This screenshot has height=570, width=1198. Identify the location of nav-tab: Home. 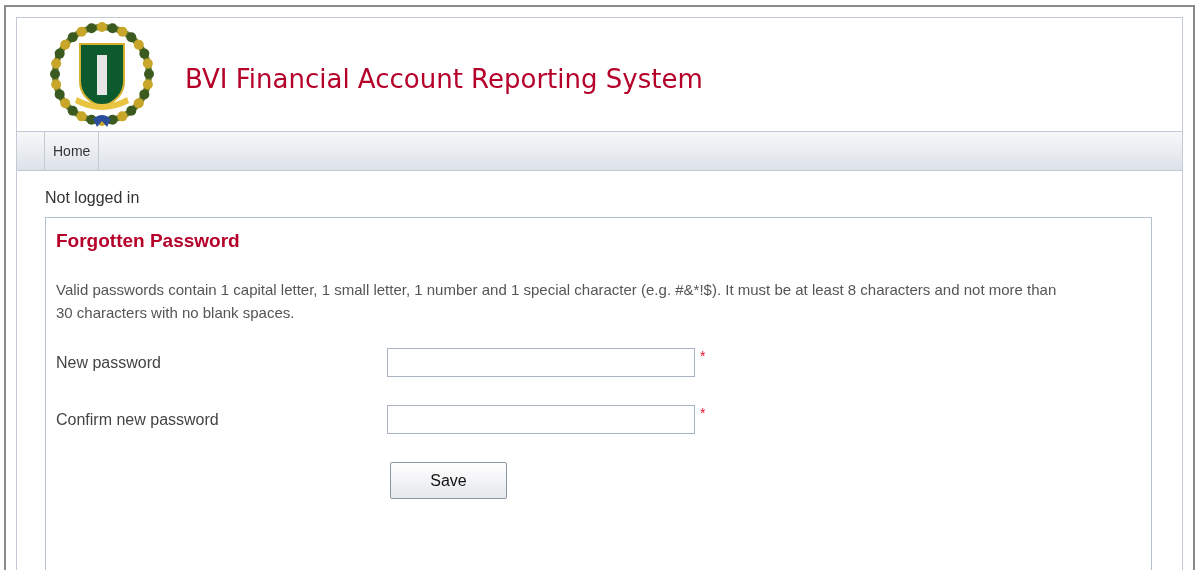
(72, 151).